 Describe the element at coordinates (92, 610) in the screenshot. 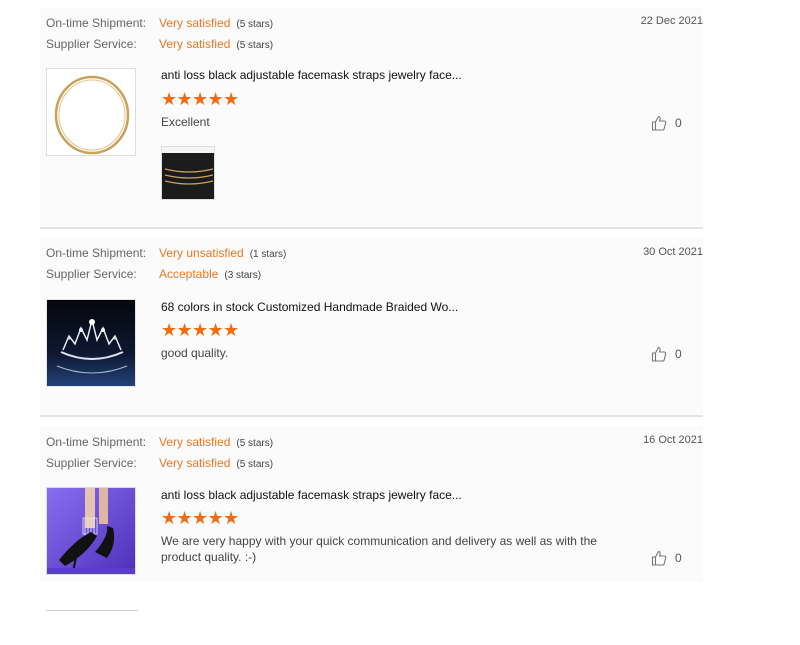

I see `next-review-edge` at that location.